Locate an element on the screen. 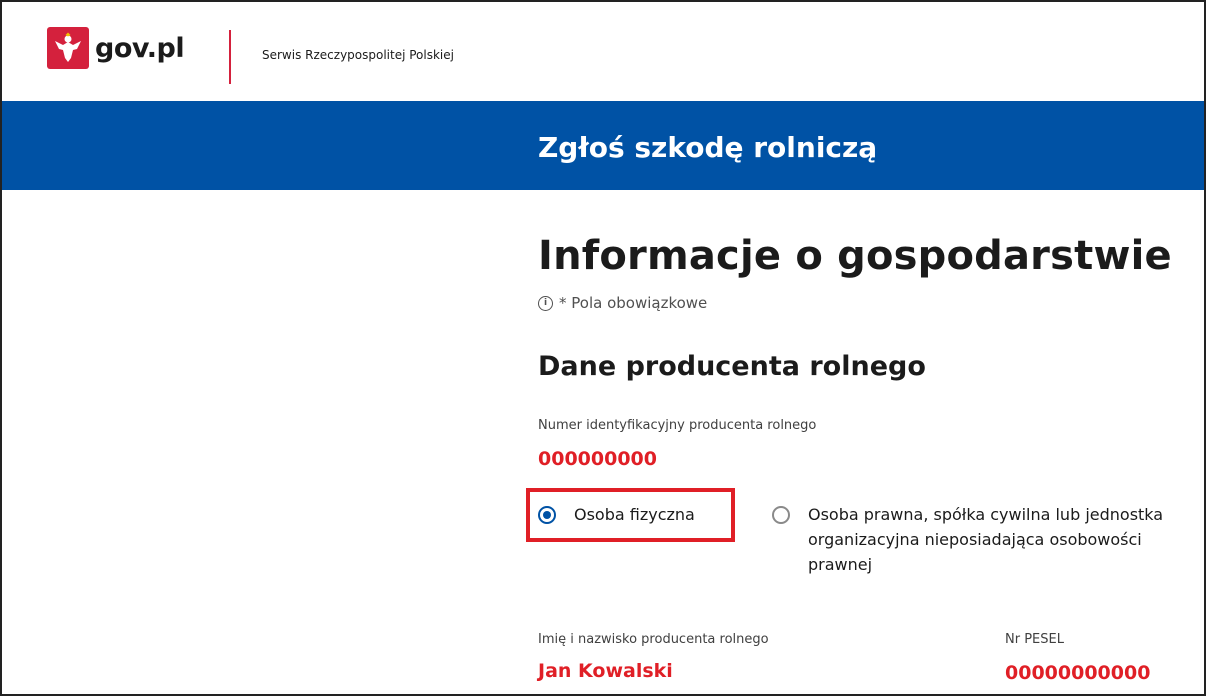 The image size is (1206, 696). logo-text: gov.pl is located at coordinates (140, 48).